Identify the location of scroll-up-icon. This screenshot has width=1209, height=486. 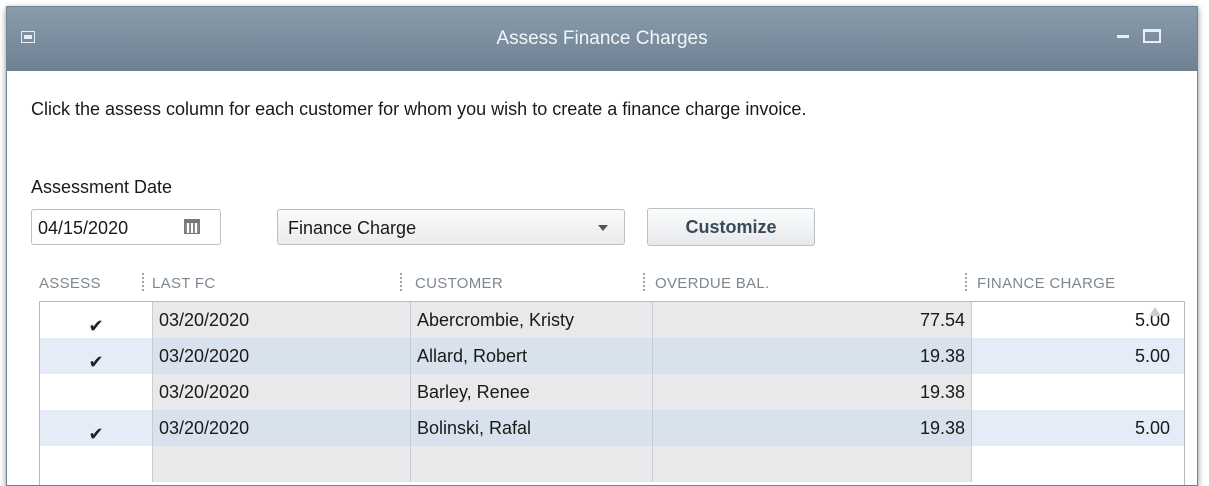
(1155, 311).